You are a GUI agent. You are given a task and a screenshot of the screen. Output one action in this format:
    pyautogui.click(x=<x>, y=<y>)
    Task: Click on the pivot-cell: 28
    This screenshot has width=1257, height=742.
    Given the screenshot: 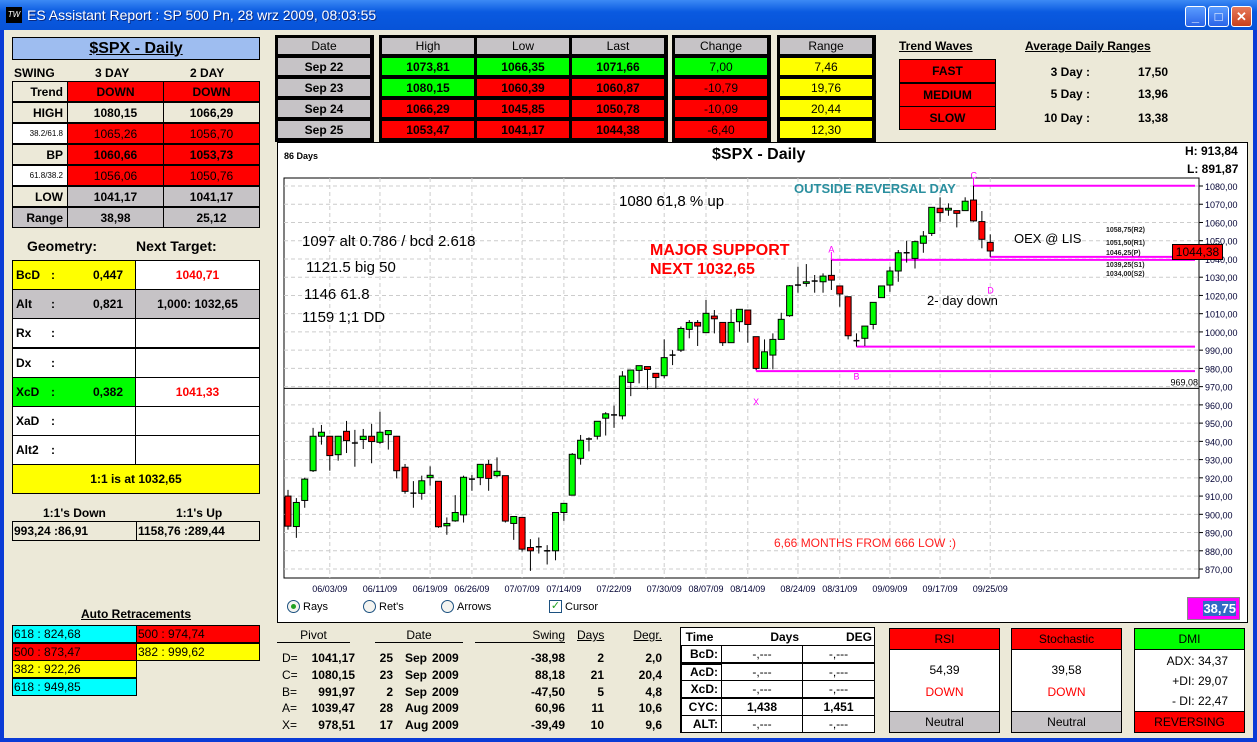 What is the action you would take?
    pyautogui.click(x=386, y=708)
    